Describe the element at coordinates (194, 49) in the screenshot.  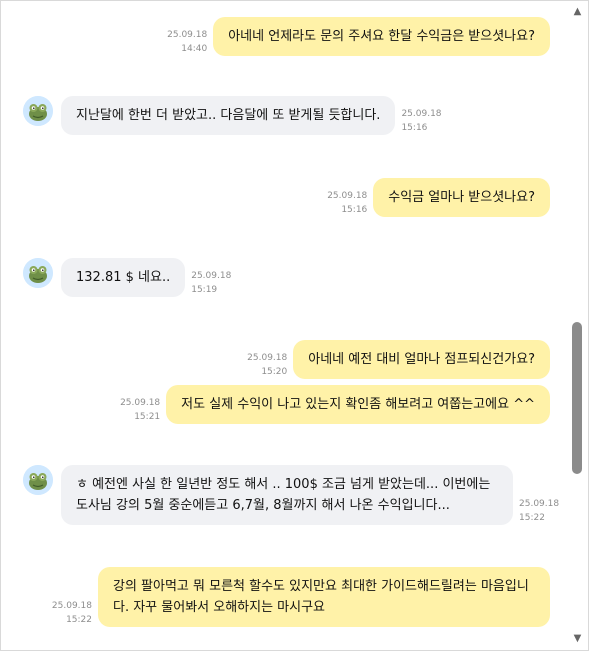
I see `message-time: 14:40` at that location.